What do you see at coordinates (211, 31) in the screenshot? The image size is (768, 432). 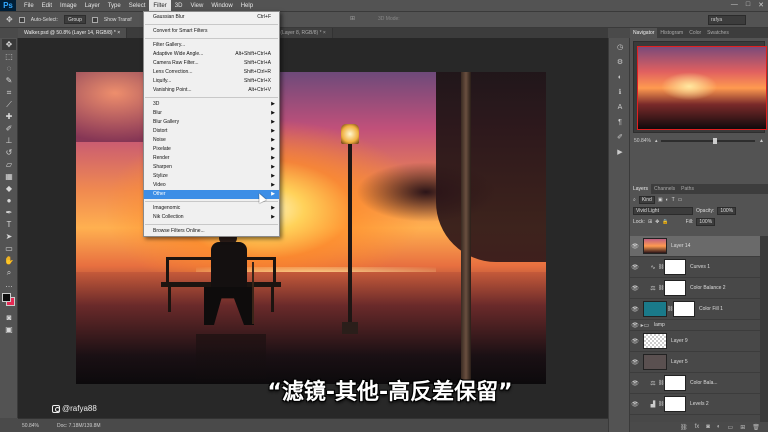 I see `filter-menu-item-convert-for-smart-filters: Convert for Smart Filters` at bounding box center [211, 31].